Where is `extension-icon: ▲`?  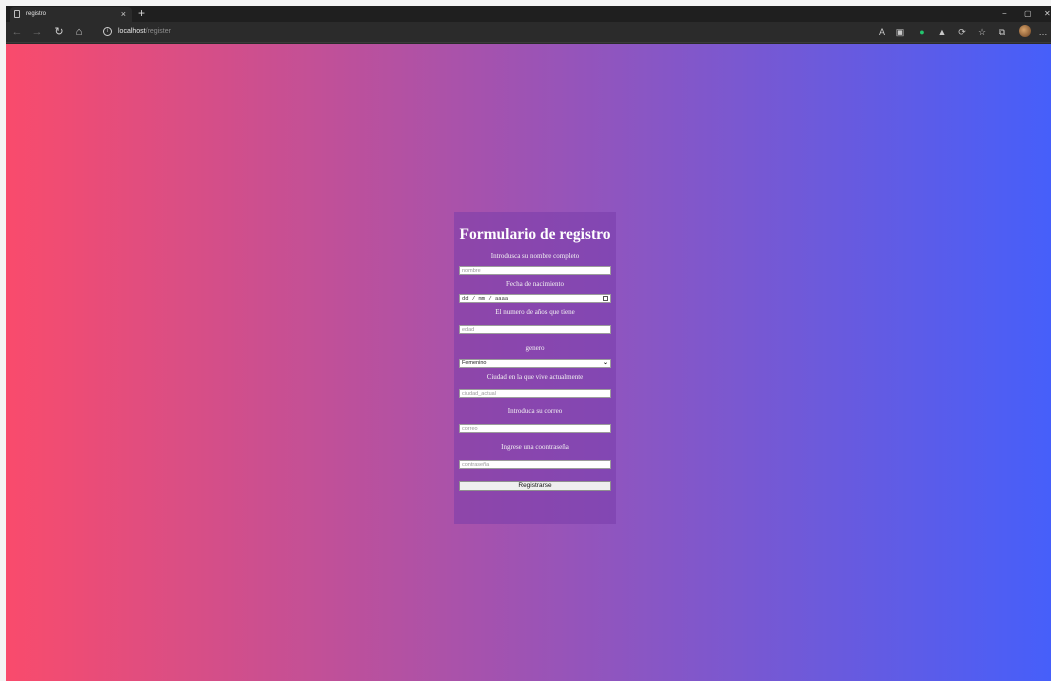
extension-icon: ▲ is located at coordinates (942, 32).